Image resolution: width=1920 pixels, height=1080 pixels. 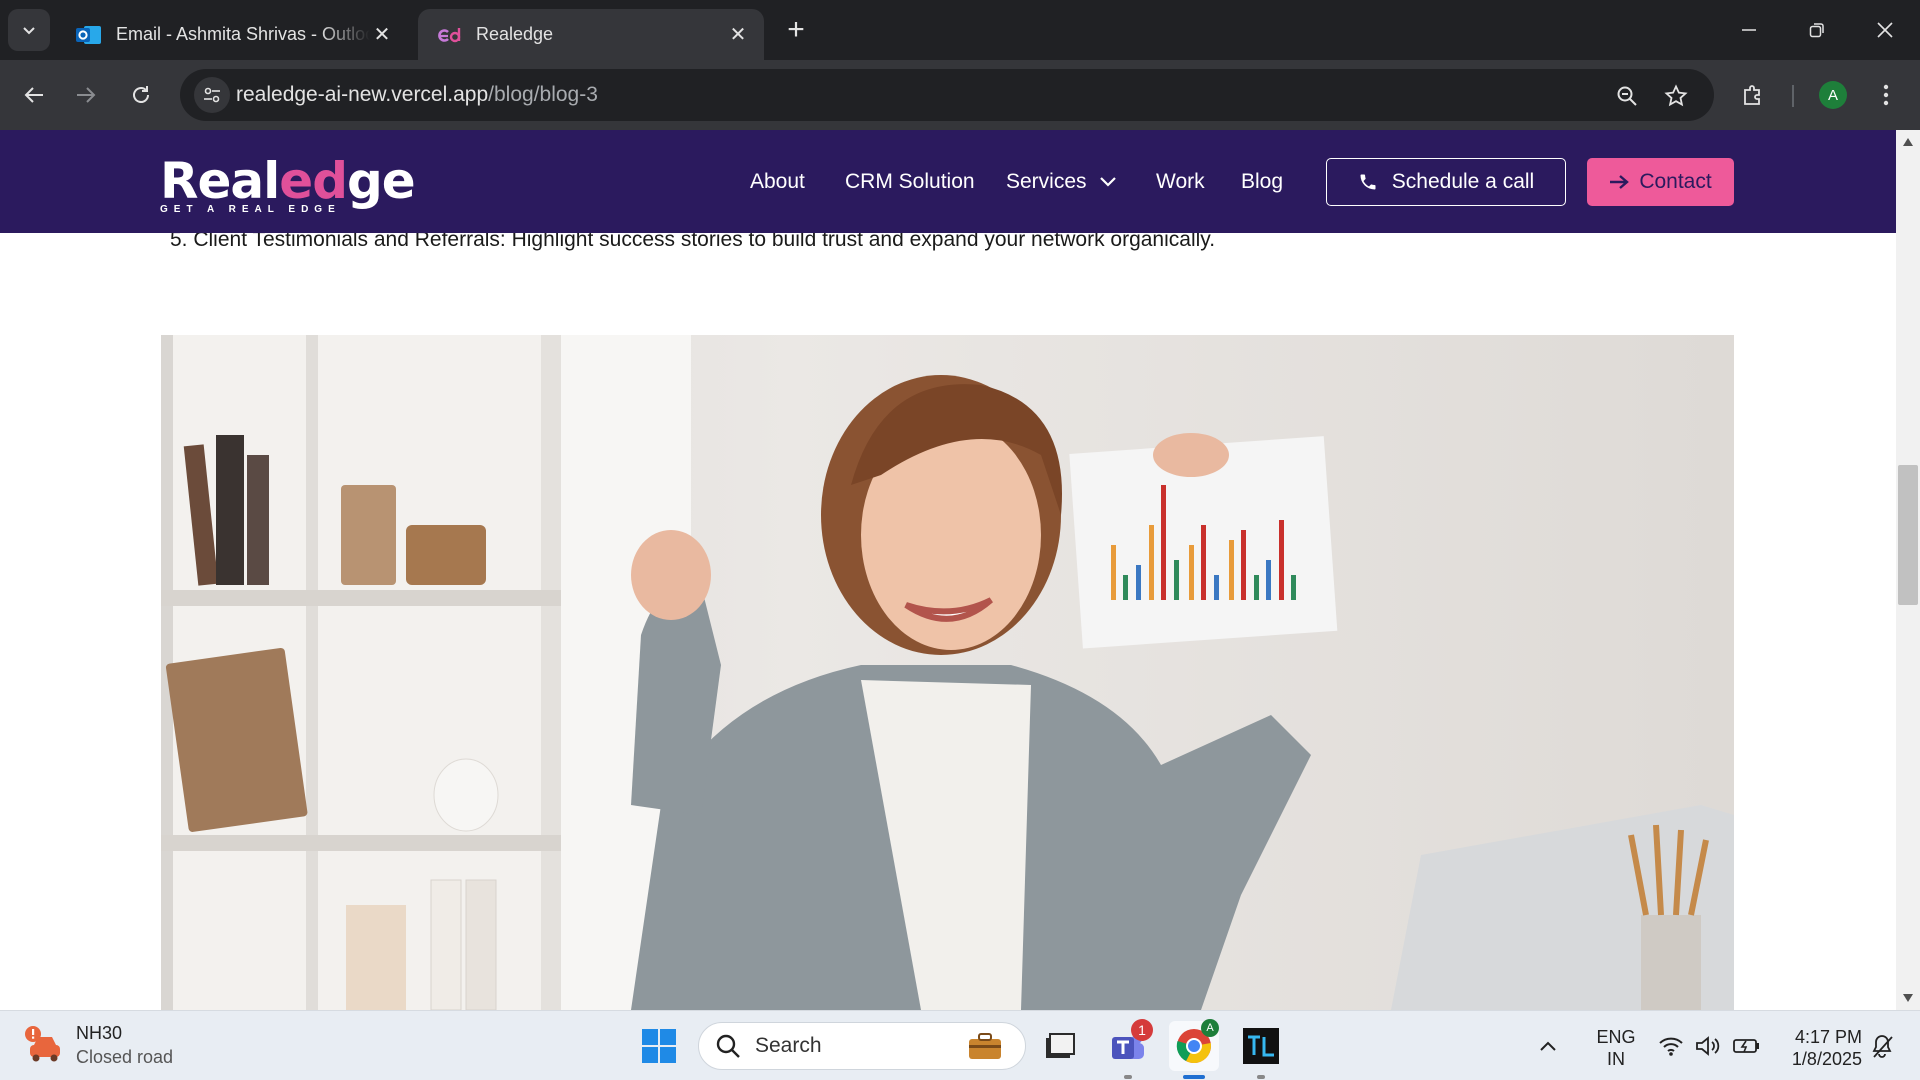 What do you see at coordinates (591, 34) in the screenshot?
I see `tab-realedge: Realedge ✕` at bounding box center [591, 34].